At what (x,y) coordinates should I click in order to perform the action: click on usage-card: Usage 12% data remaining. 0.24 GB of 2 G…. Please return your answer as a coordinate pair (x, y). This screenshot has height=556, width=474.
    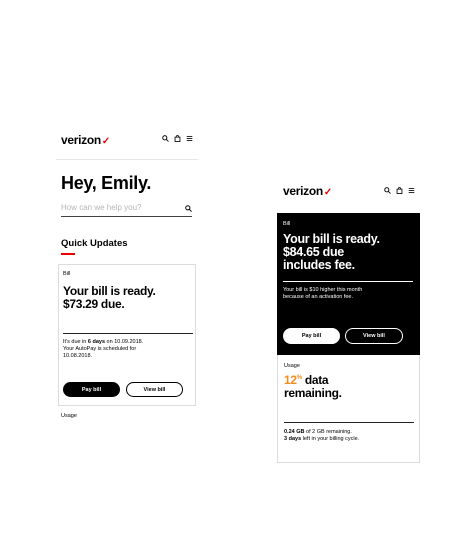
    Looking at the image, I should click on (348, 409).